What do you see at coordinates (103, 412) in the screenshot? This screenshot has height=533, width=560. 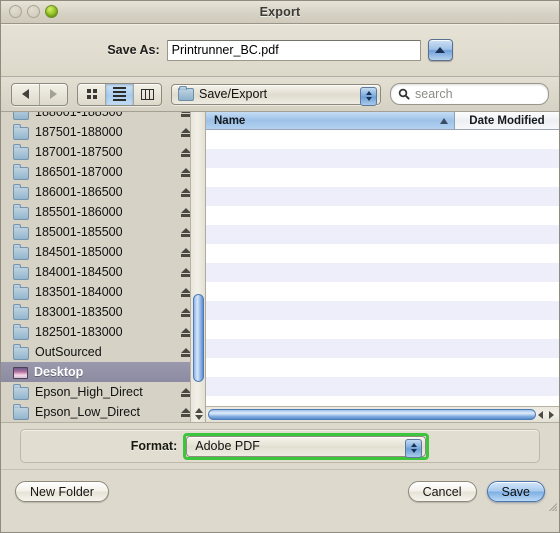 I see `sidebar-item-epson-low-direct: Epson_Low_Direct` at bounding box center [103, 412].